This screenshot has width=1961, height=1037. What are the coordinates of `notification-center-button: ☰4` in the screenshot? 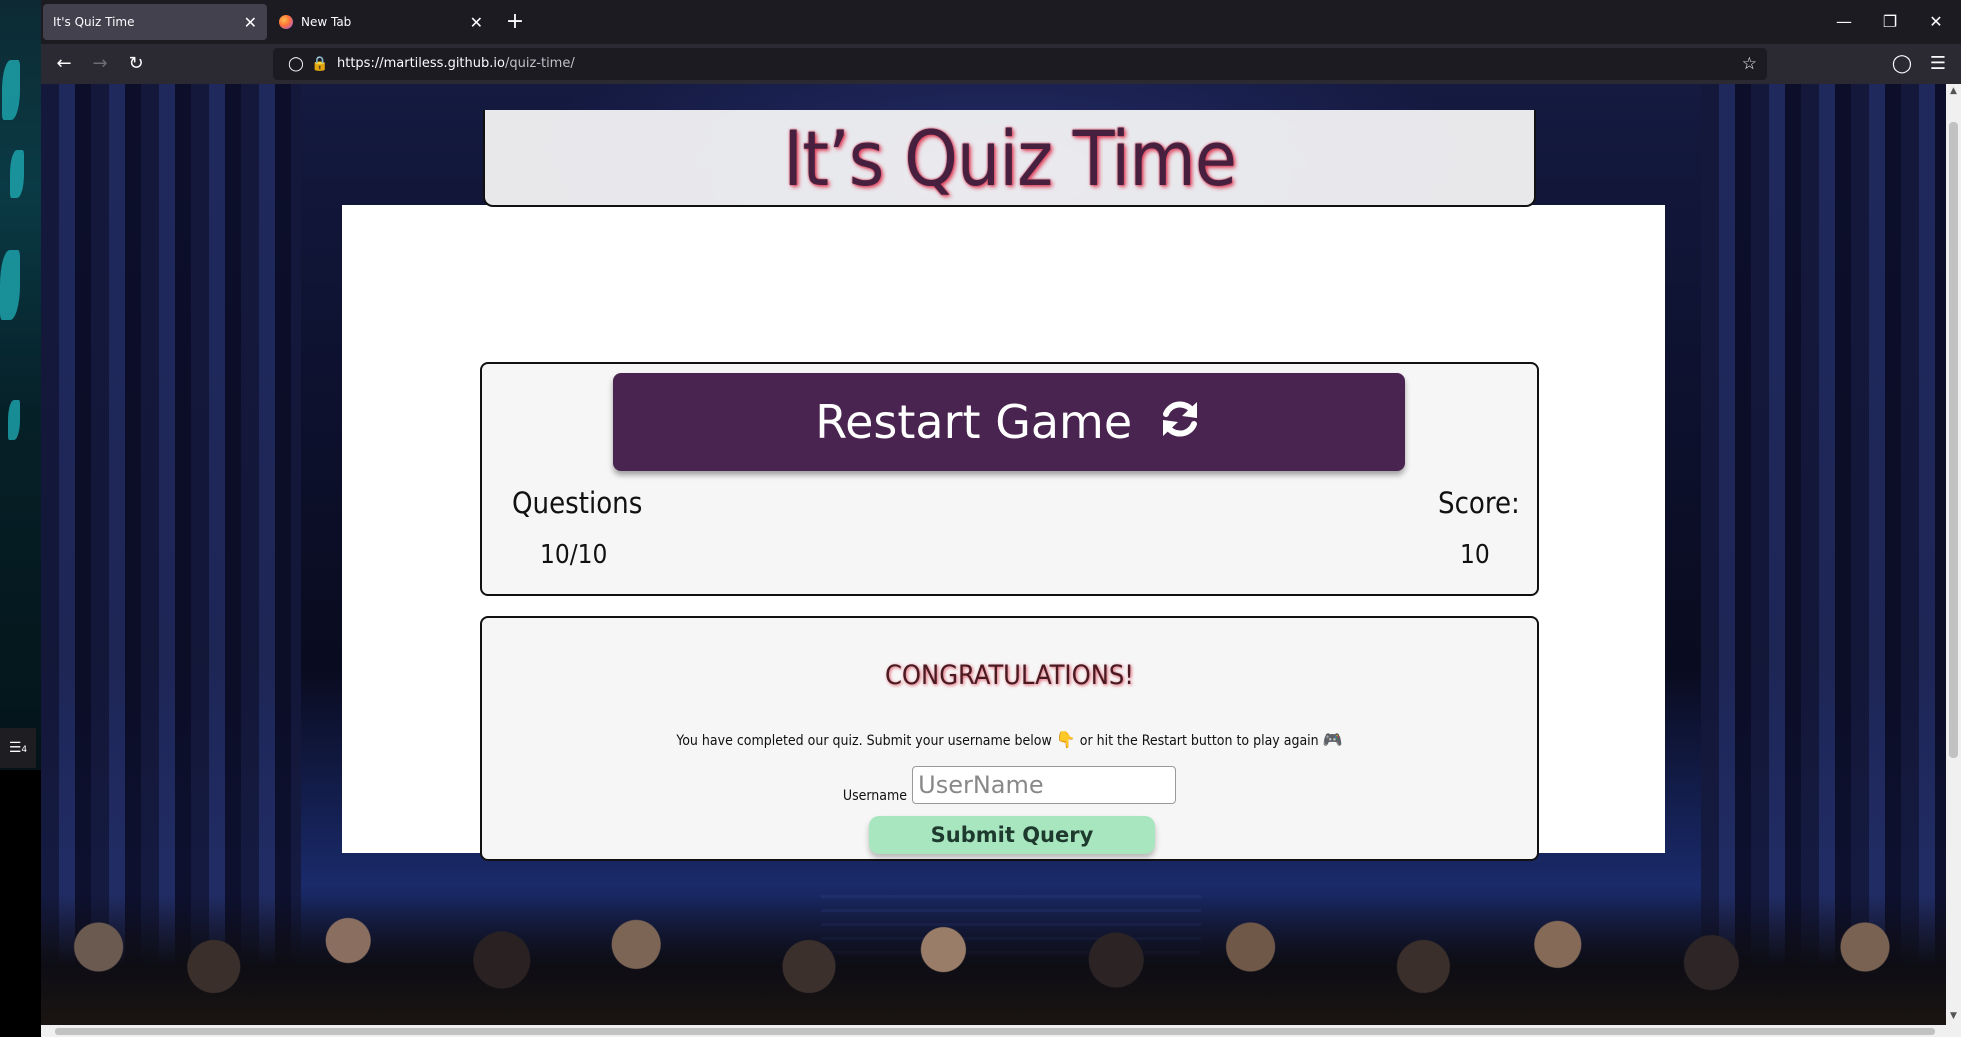 It's located at (18, 748).